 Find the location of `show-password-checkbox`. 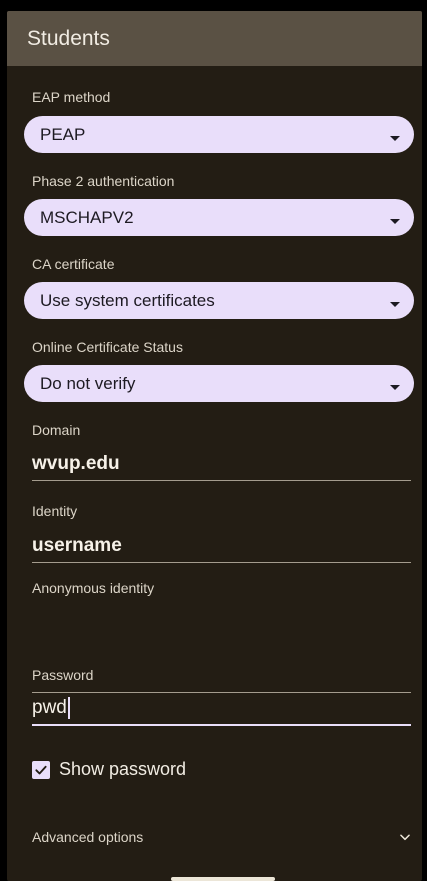

show-password-checkbox is located at coordinates (41, 769).